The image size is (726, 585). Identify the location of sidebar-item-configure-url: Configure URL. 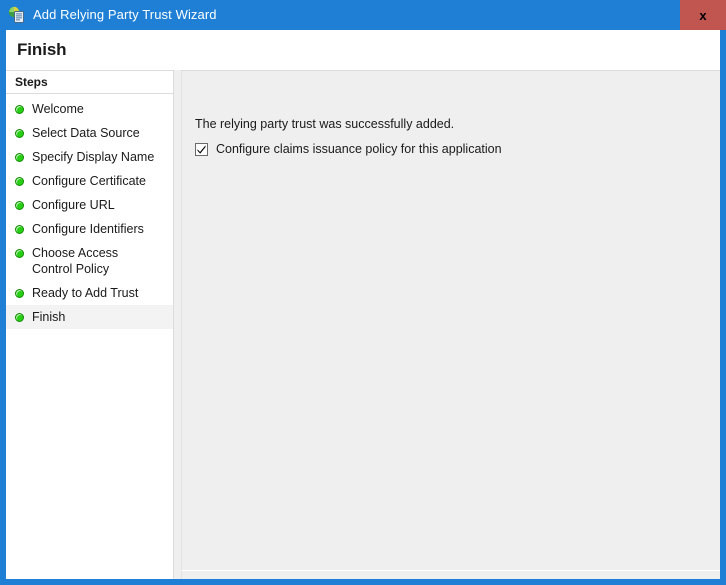
(89, 205).